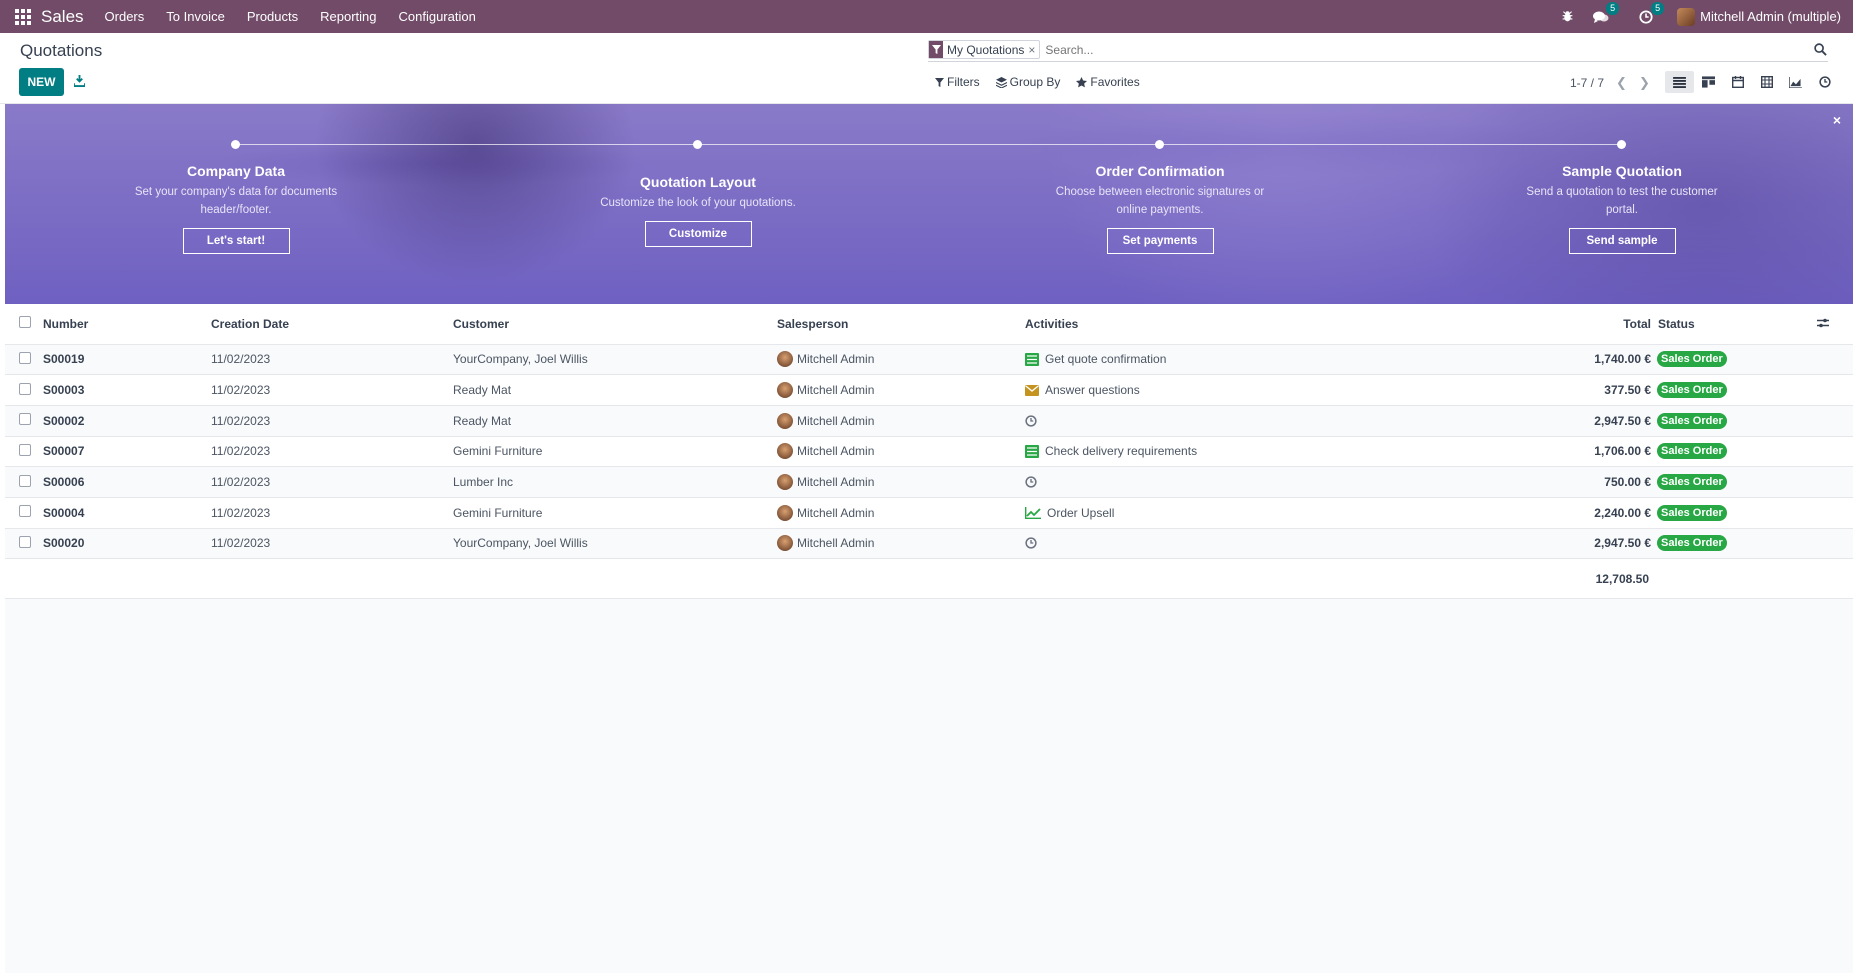  I want to click on menu-products: Products, so click(272, 16).